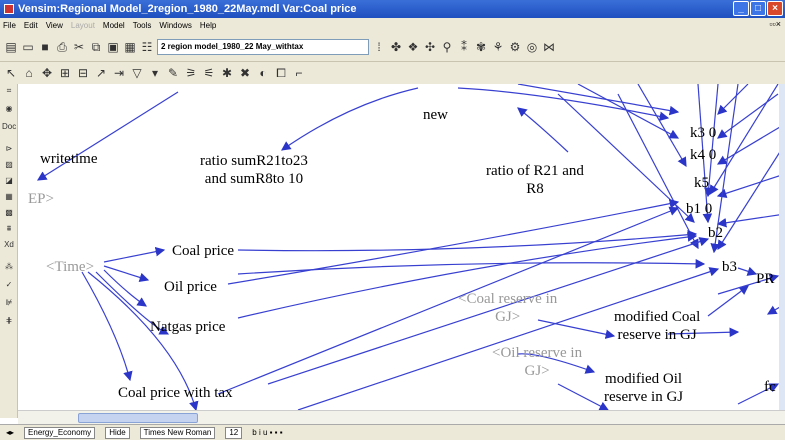  I want to click on statistics-icon: ⊯, so click(9, 304).